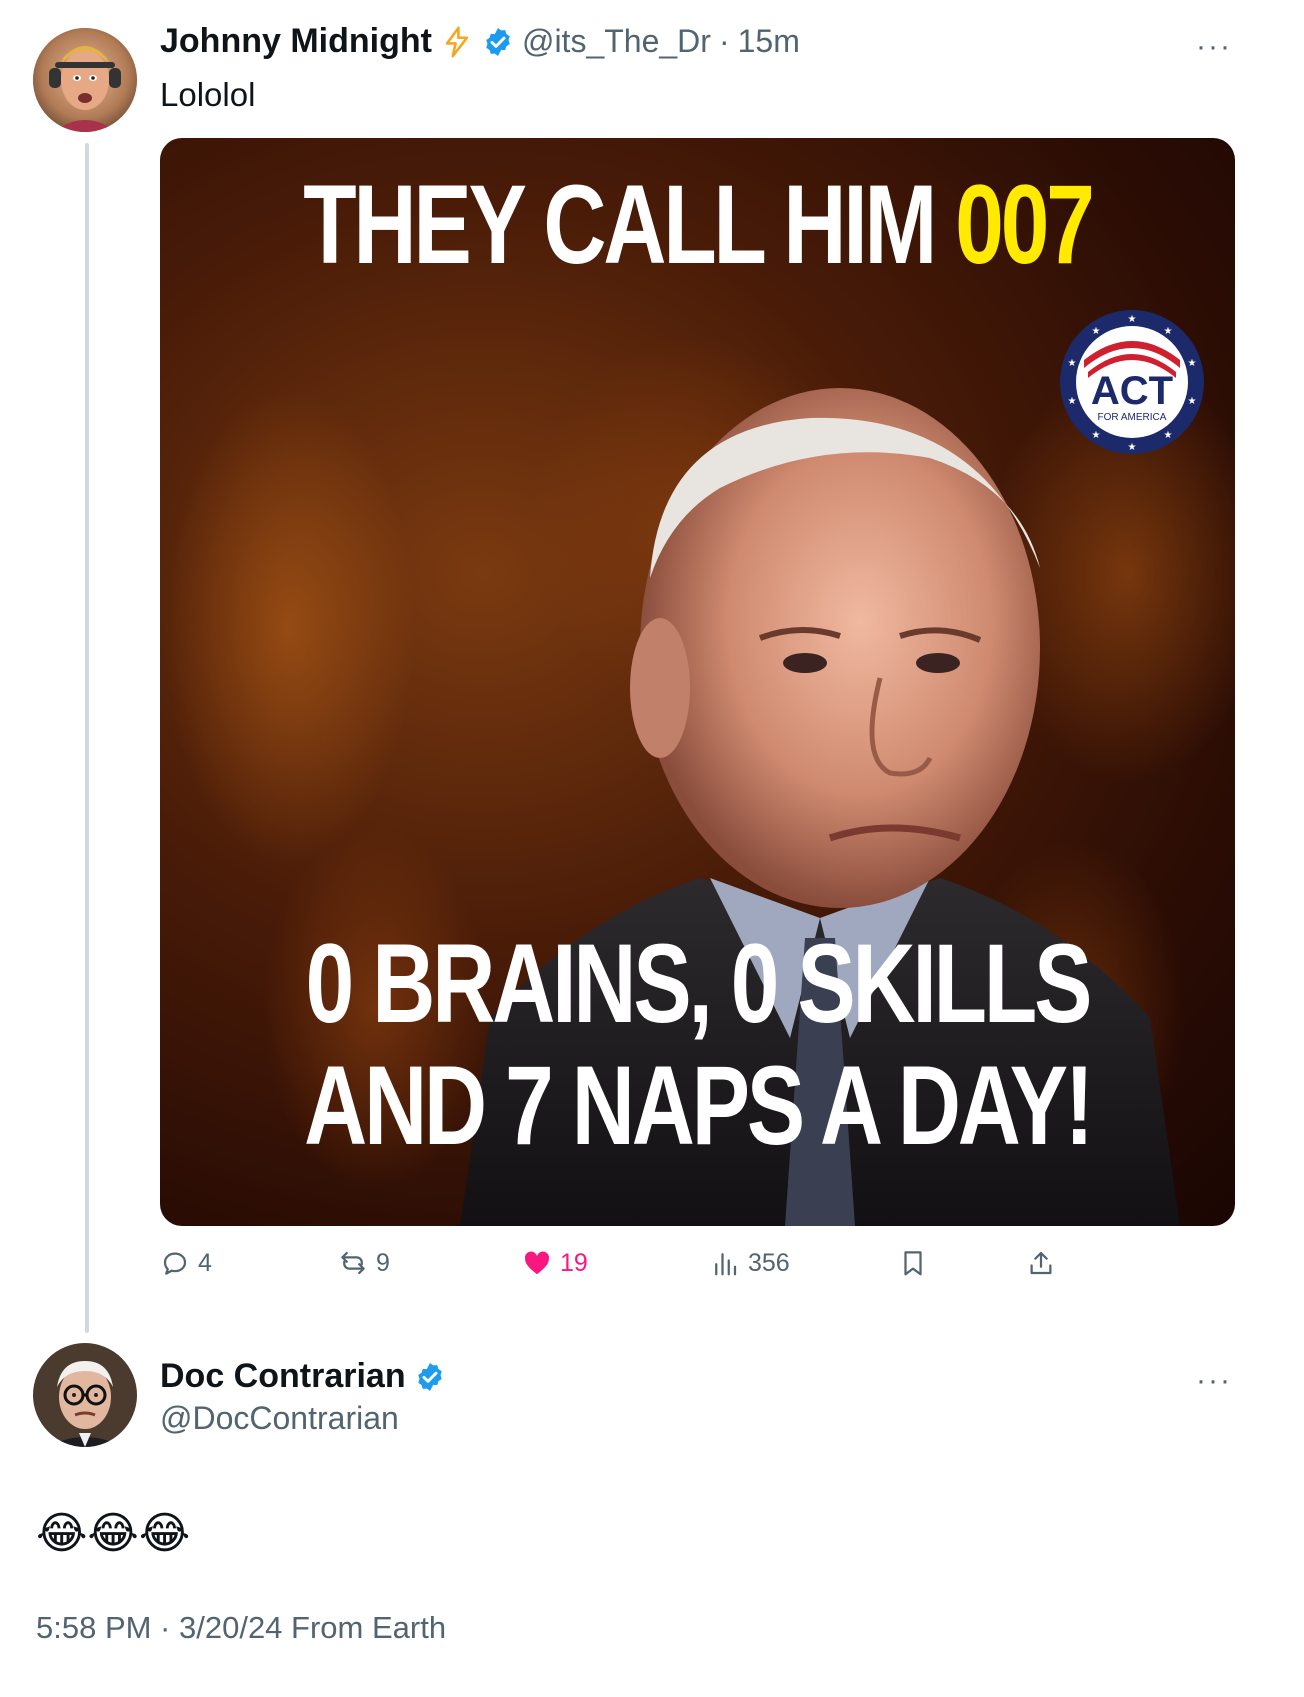 The image size is (1304, 1697). Describe the element at coordinates (699, 983) in the screenshot. I see `meme-bottom-line-1: 0 BRAINS, 0 SKILLS` at that location.